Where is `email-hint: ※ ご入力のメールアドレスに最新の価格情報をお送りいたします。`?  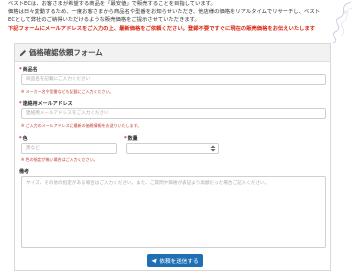
email-hint: ※ ご入力のメールアドレスに最新の価格情報をお送りいたします。 is located at coordinates (81, 125).